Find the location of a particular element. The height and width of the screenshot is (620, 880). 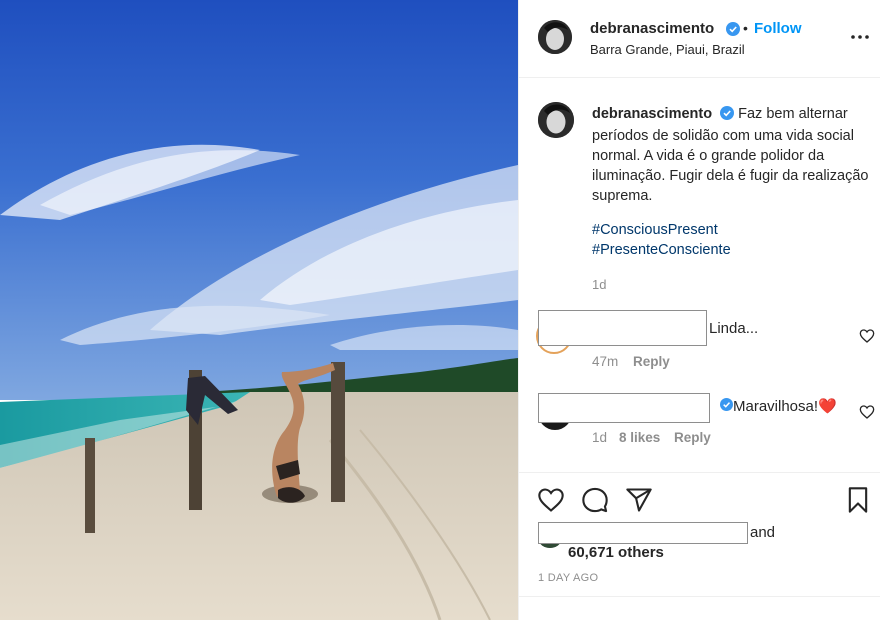

location-link: Barra Grande, Piaui, Brazil is located at coordinates (667, 49).